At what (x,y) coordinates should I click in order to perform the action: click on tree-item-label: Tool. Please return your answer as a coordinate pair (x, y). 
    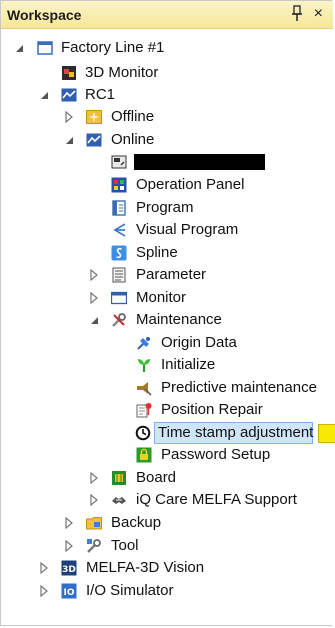
    Looking at the image, I should click on (125, 545).